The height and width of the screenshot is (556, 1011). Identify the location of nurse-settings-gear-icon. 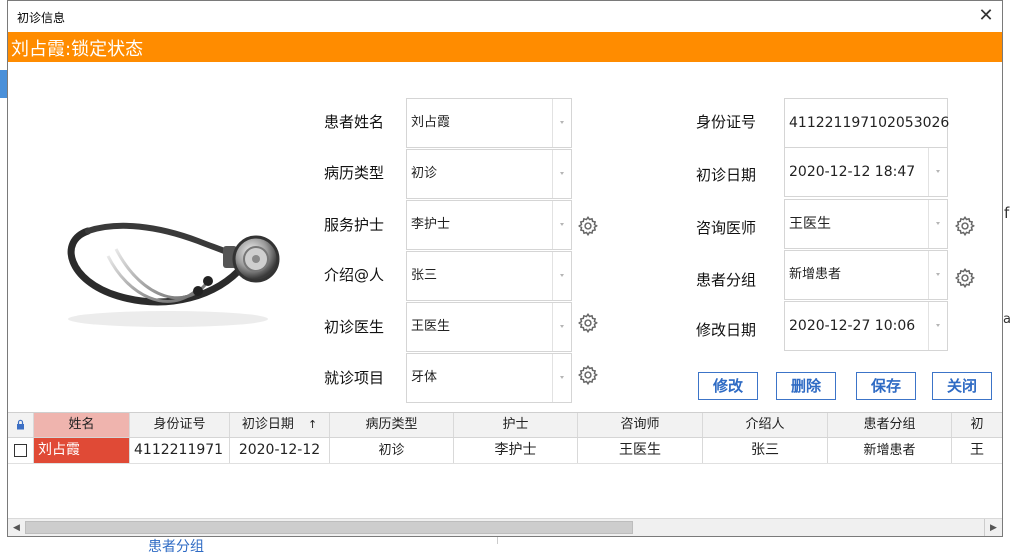
(588, 226).